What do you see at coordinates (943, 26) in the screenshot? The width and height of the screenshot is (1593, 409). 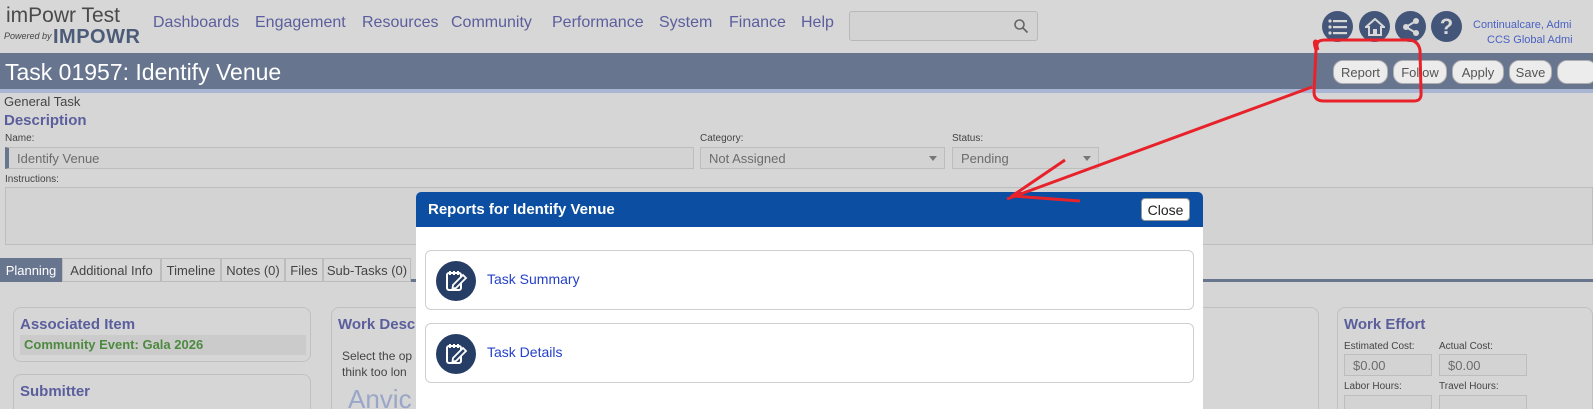 I see `search-input` at bounding box center [943, 26].